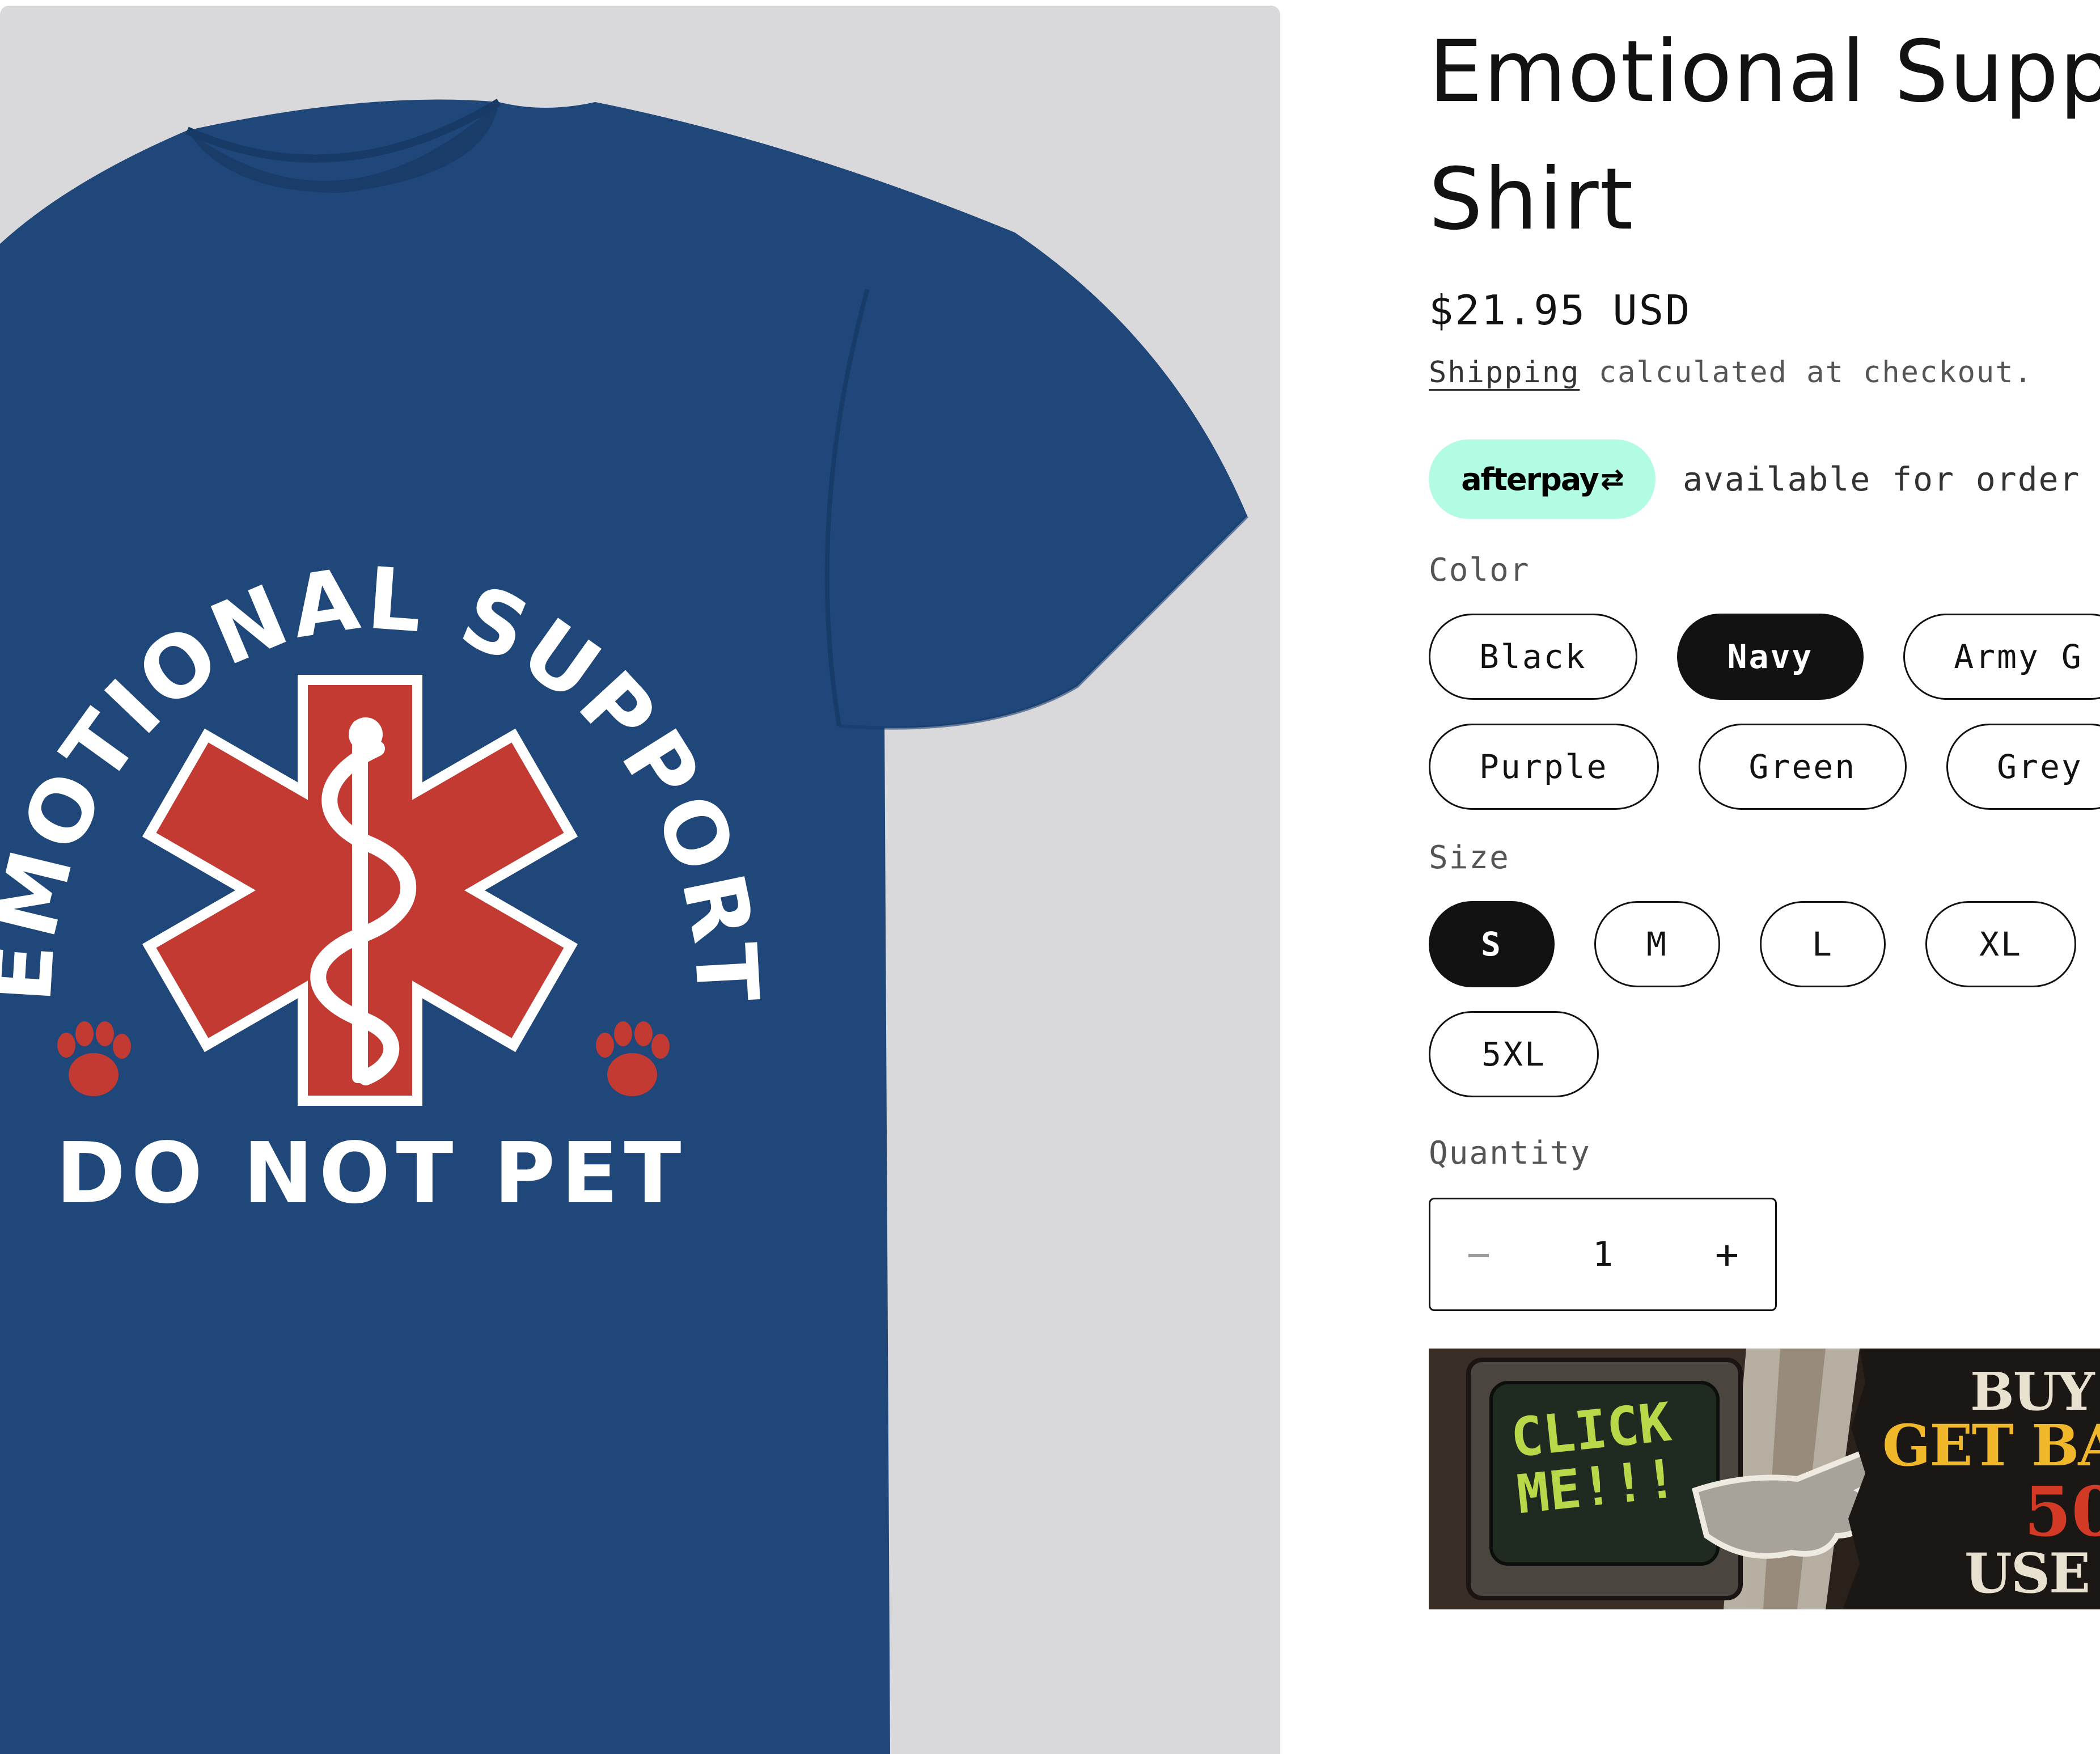 This screenshot has height=1754, width=2100. Describe the element at coordinates (1727, 1254) in the screenshot. I see `quantity-increase-button: +` at that location.